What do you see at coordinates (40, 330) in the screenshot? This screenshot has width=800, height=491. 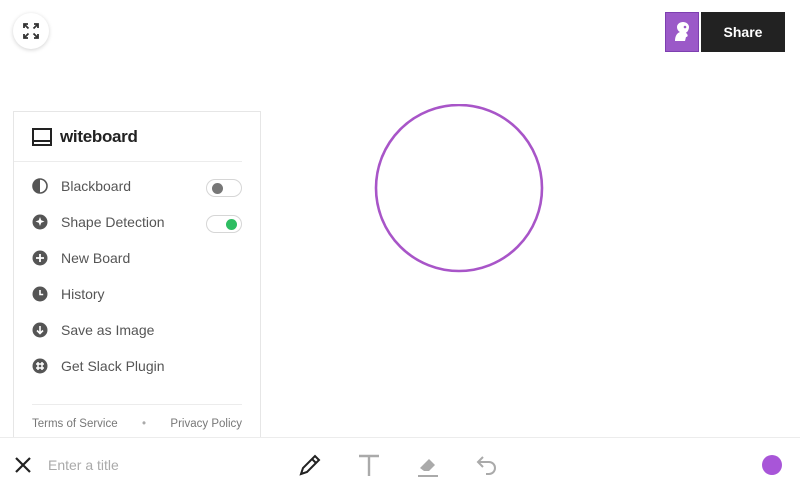 I see `download-icon` at bounding box center [40, 330].